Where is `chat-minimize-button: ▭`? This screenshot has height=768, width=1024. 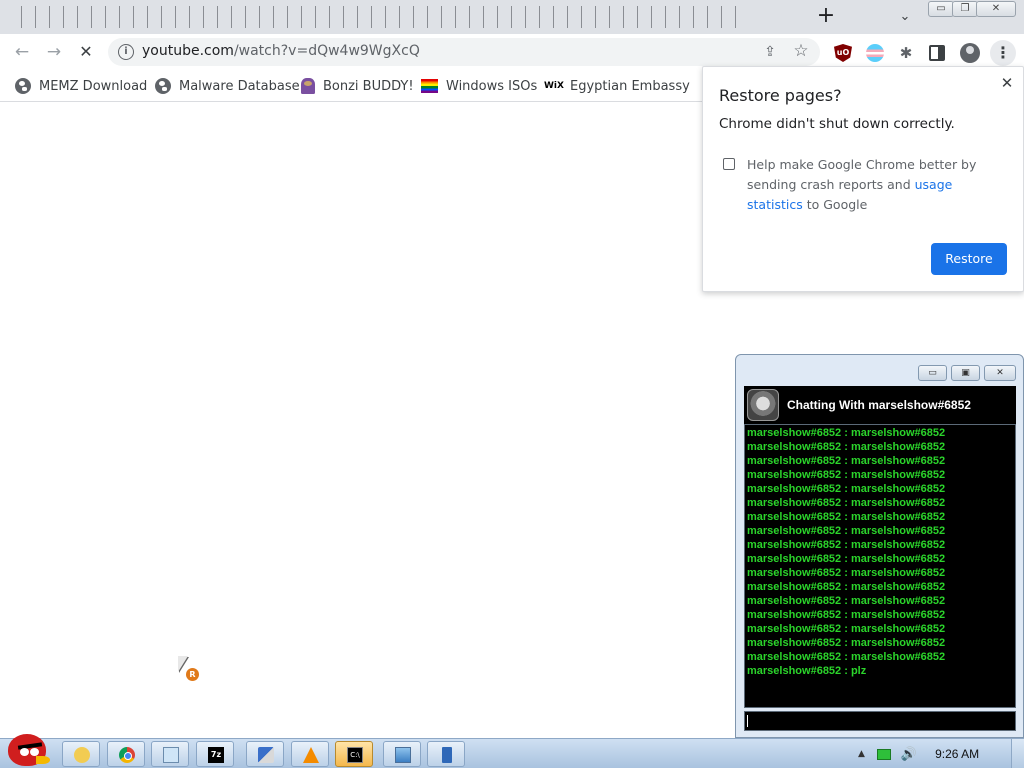 chat-minimize-button: ▭ is located at coordinates (932, 373).